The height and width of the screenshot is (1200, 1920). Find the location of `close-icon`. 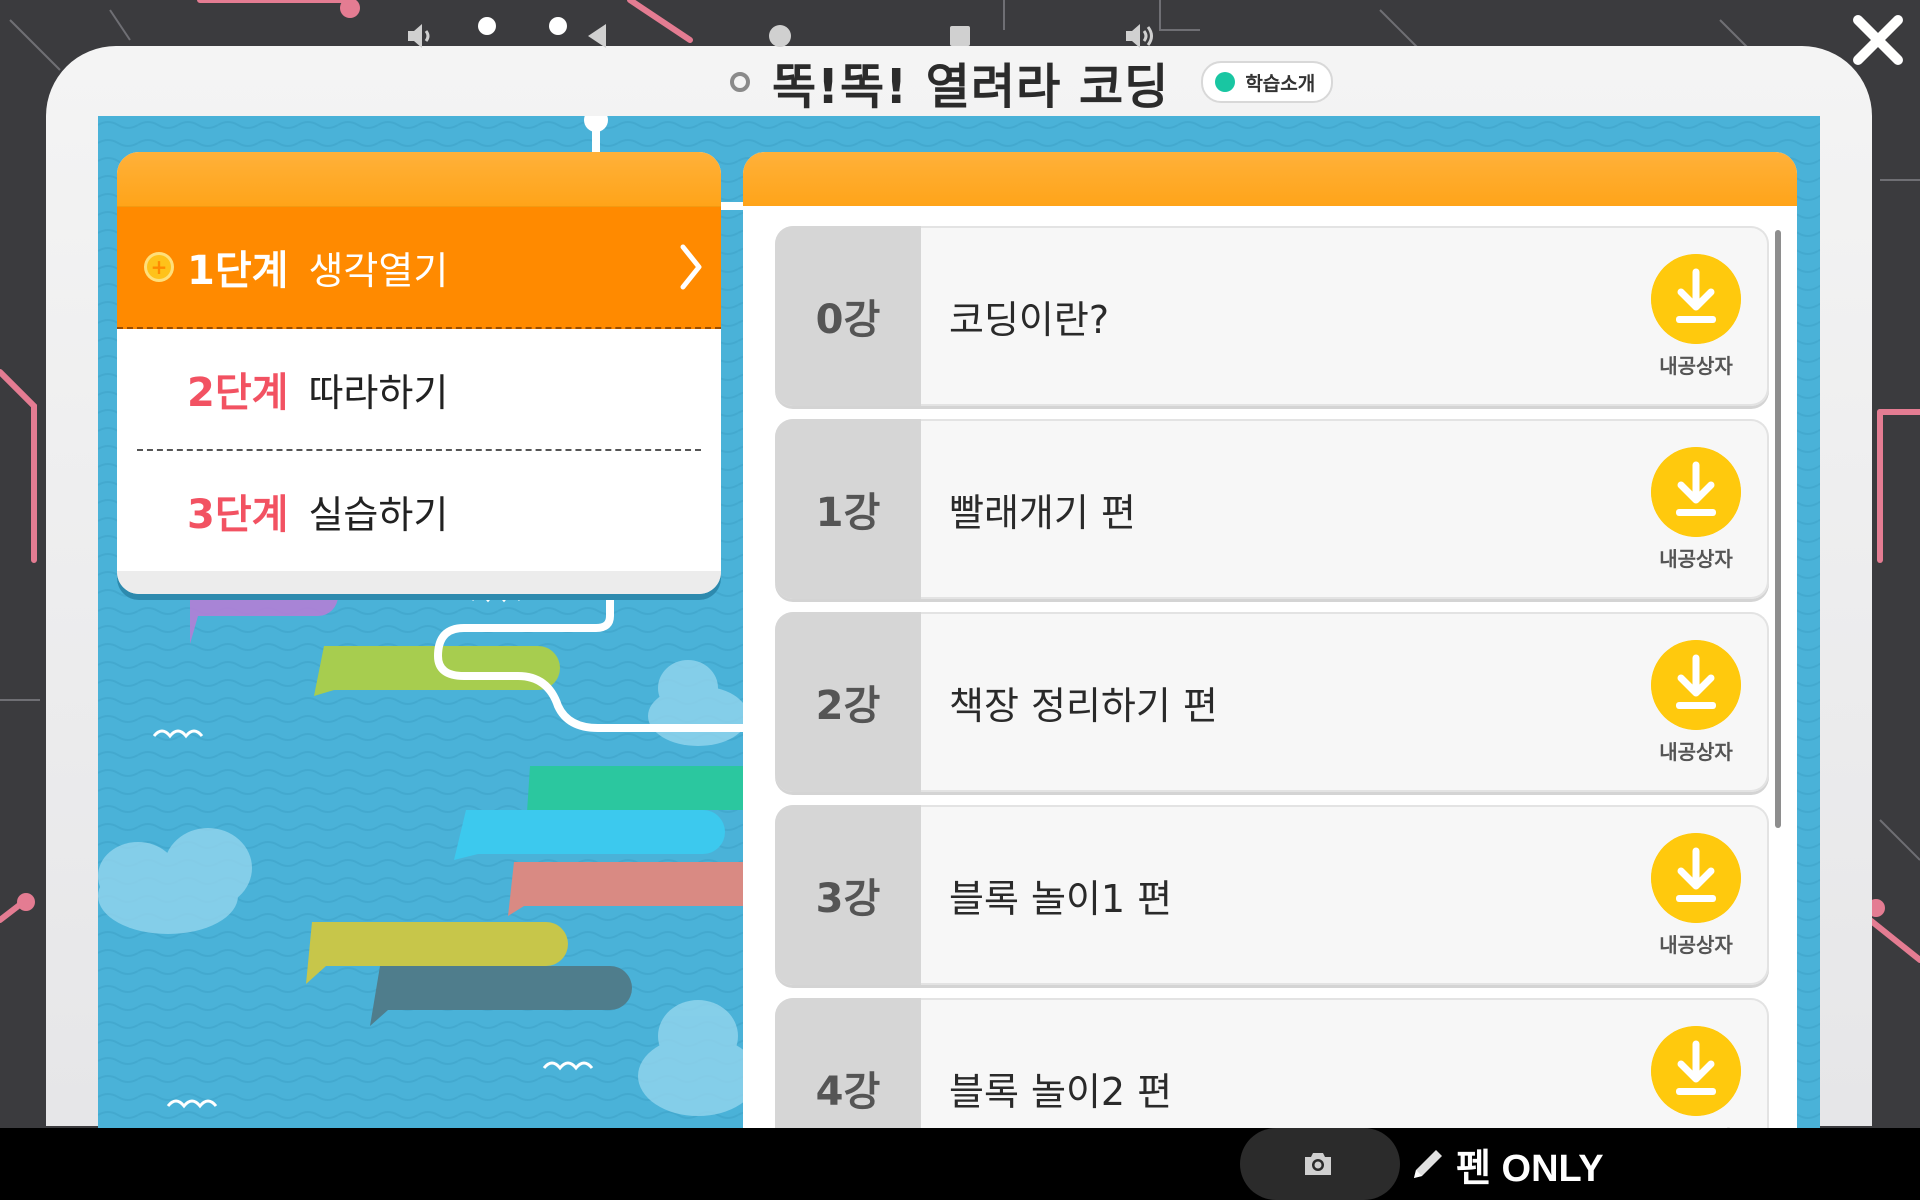

close-icon is located at coordinates (1878, 40).